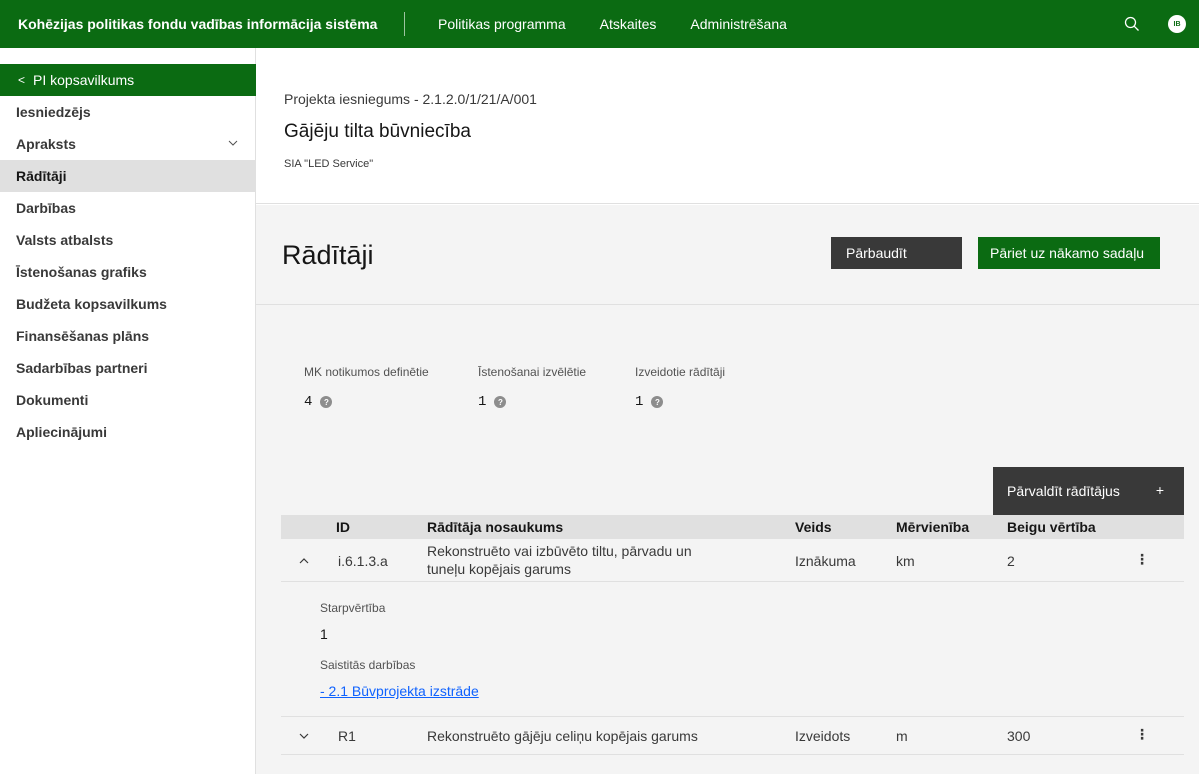 This screenshot has height=774, width=1199. I want to click on stat-value: 4?, so click(366, 402).